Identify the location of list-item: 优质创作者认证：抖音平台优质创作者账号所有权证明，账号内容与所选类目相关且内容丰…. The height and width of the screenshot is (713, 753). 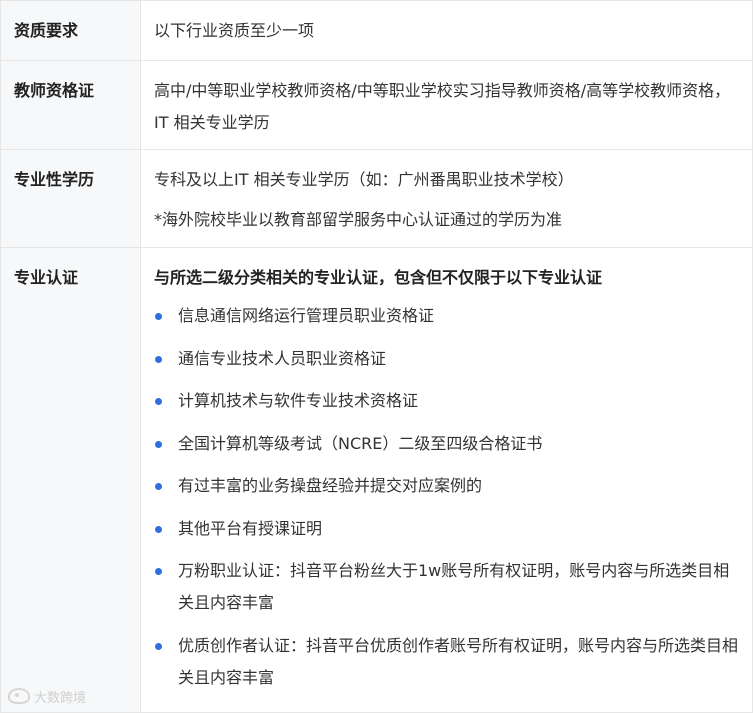
(446, 662).